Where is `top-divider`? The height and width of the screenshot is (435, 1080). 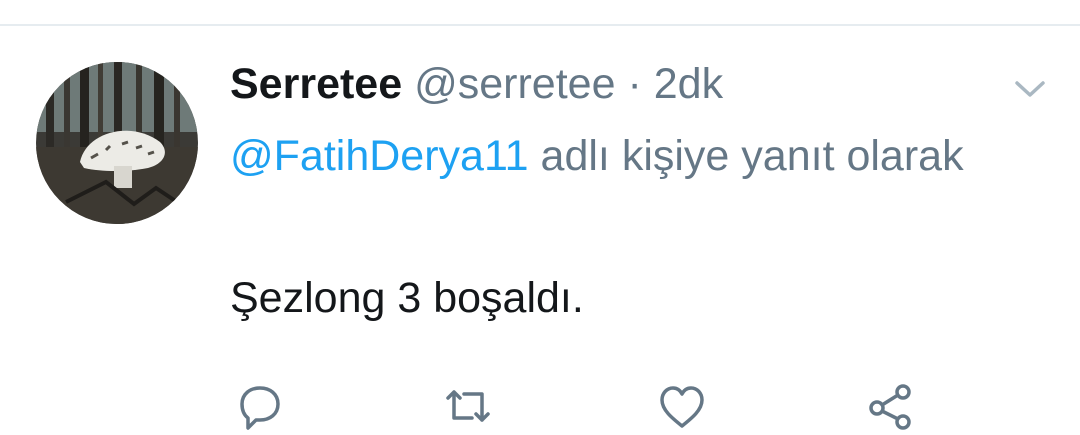
top-divider is located at coordinates (540, 25).